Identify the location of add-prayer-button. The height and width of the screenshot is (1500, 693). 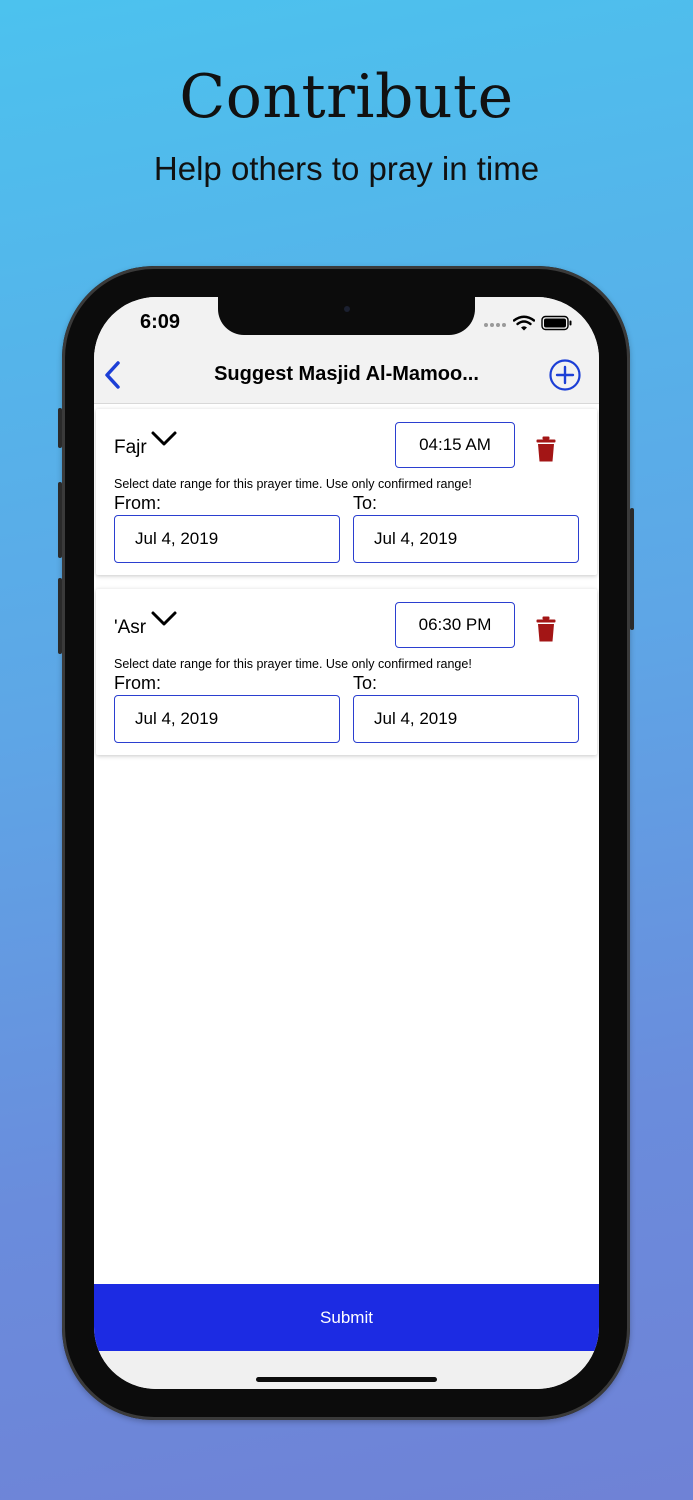
(565, 375).